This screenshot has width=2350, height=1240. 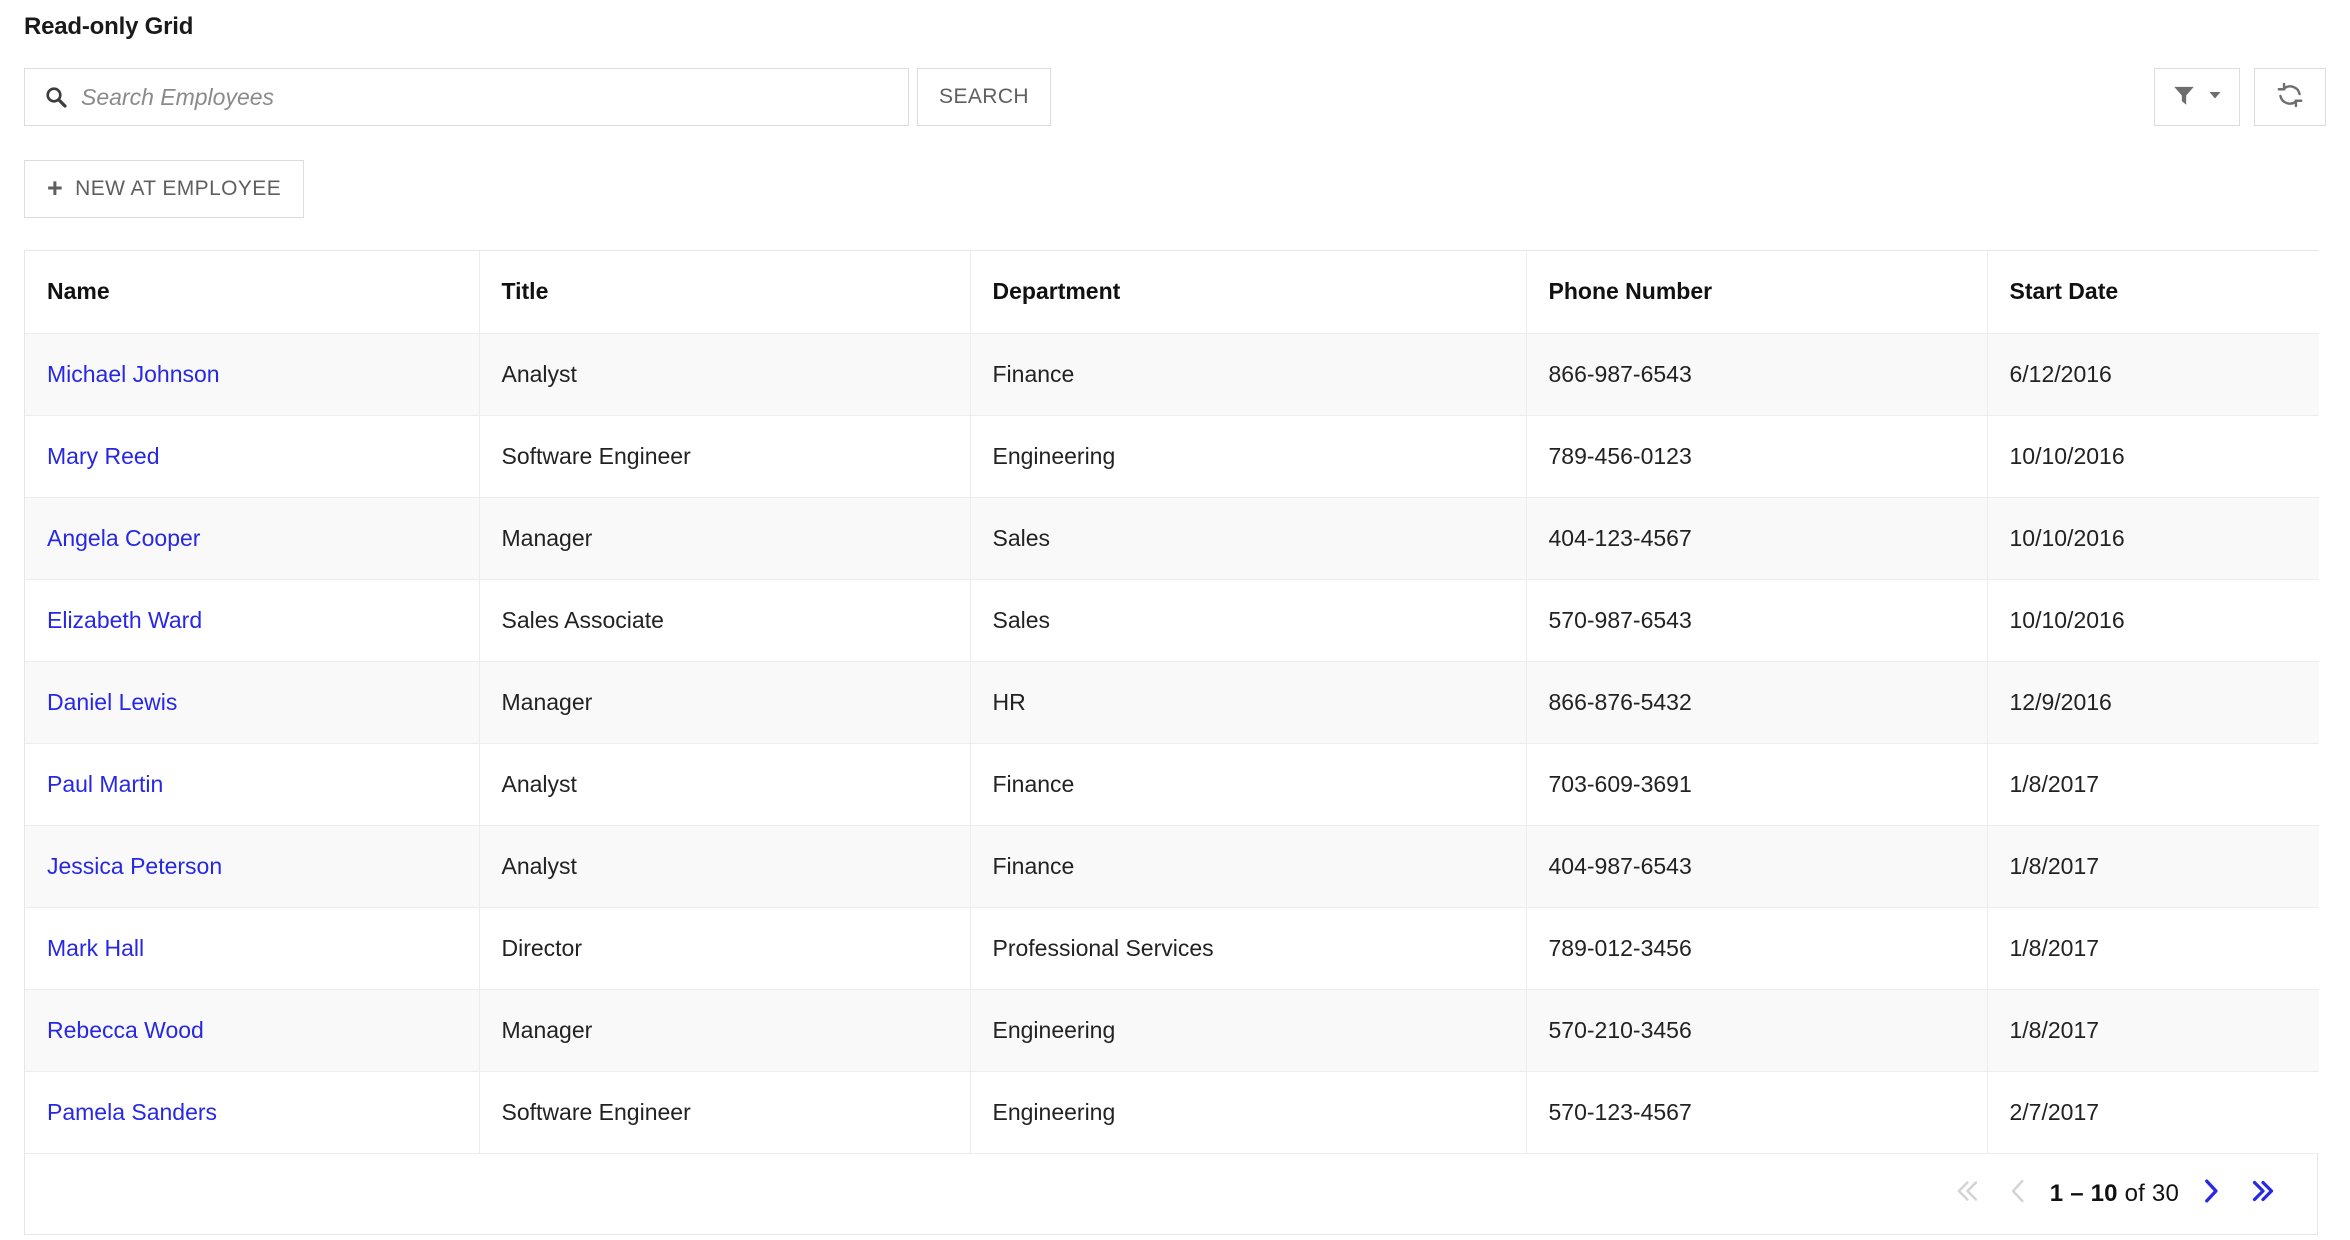 I want to click on cell-name: Elizabeth Ward, so click(x=252, y=620).